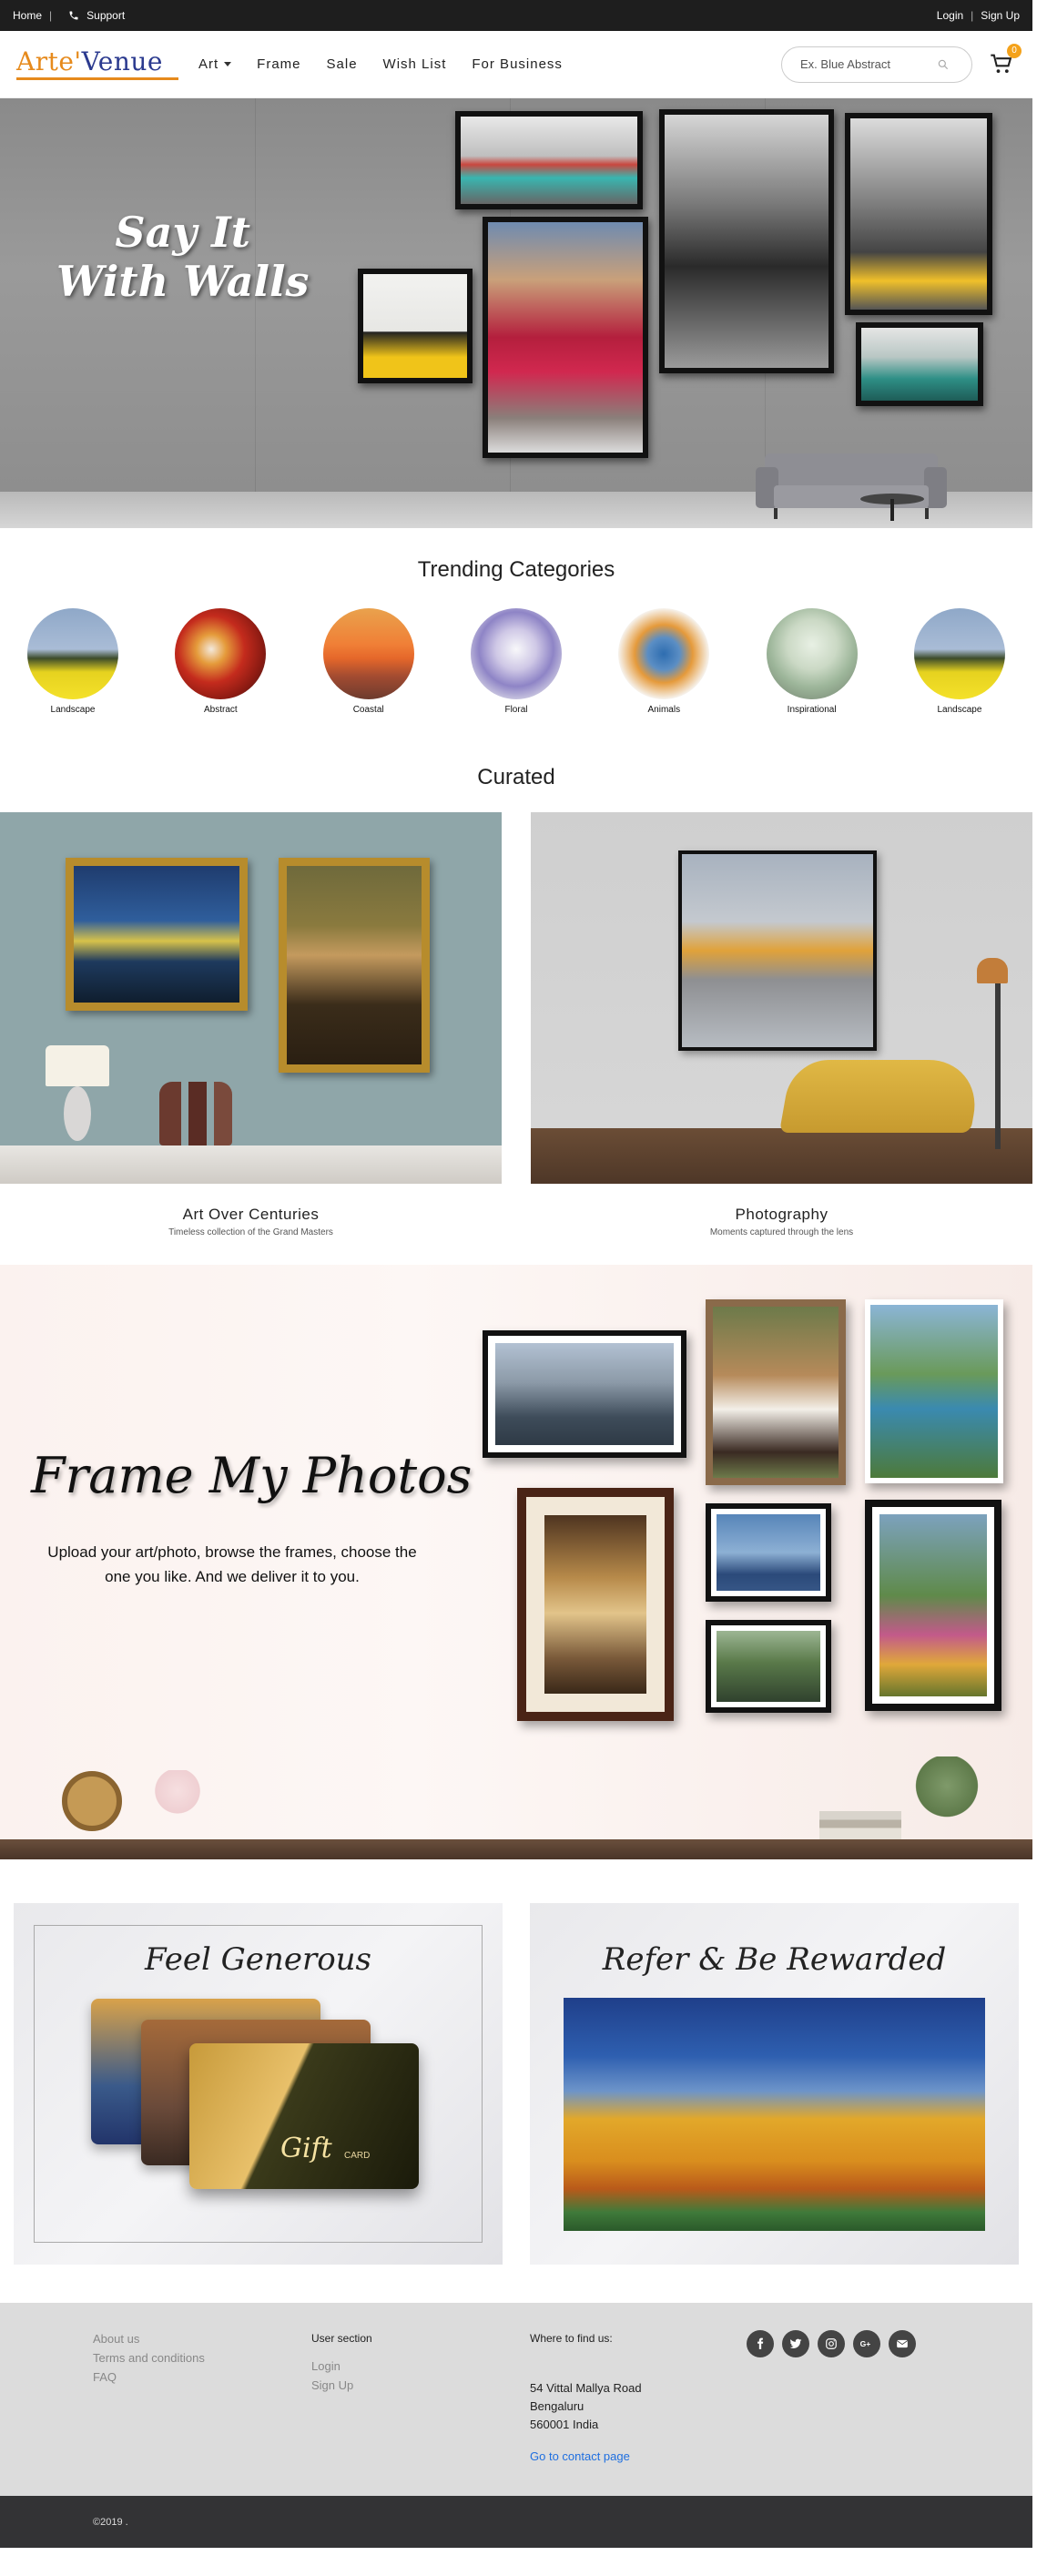  I want to click on gift-card-title: Feel Generous, so click(258, 1960).